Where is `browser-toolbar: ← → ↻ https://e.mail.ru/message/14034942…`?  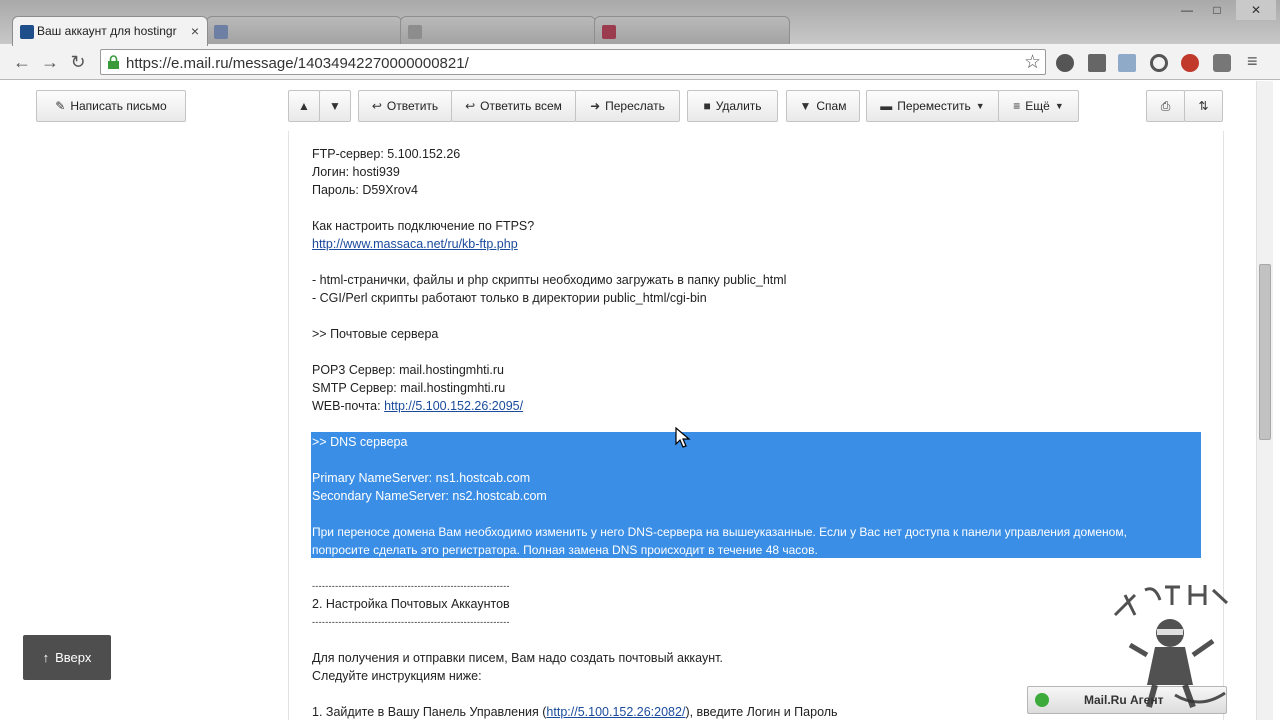 browser-toolbar: ← → ↻ https://e.mail.ru/message/14034942… is located at coordinates (640, 62).